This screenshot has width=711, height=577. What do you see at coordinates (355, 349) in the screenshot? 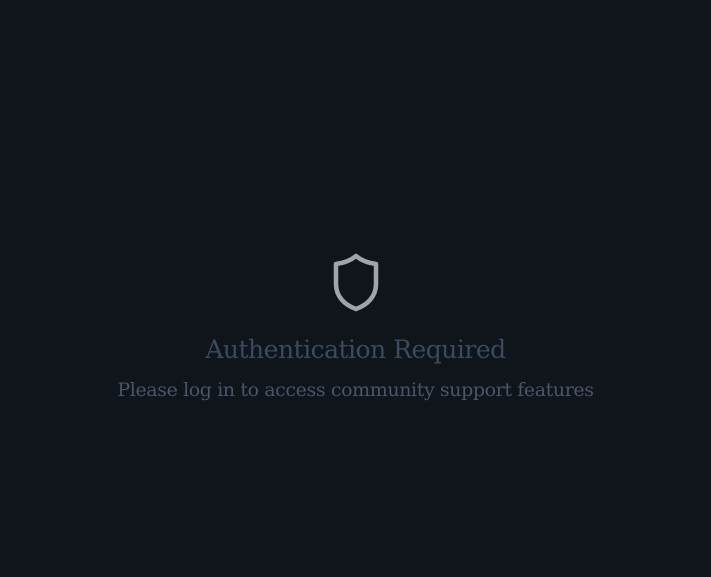
I see `auth-title: Authentication Required` at bounding box center [355, 349].